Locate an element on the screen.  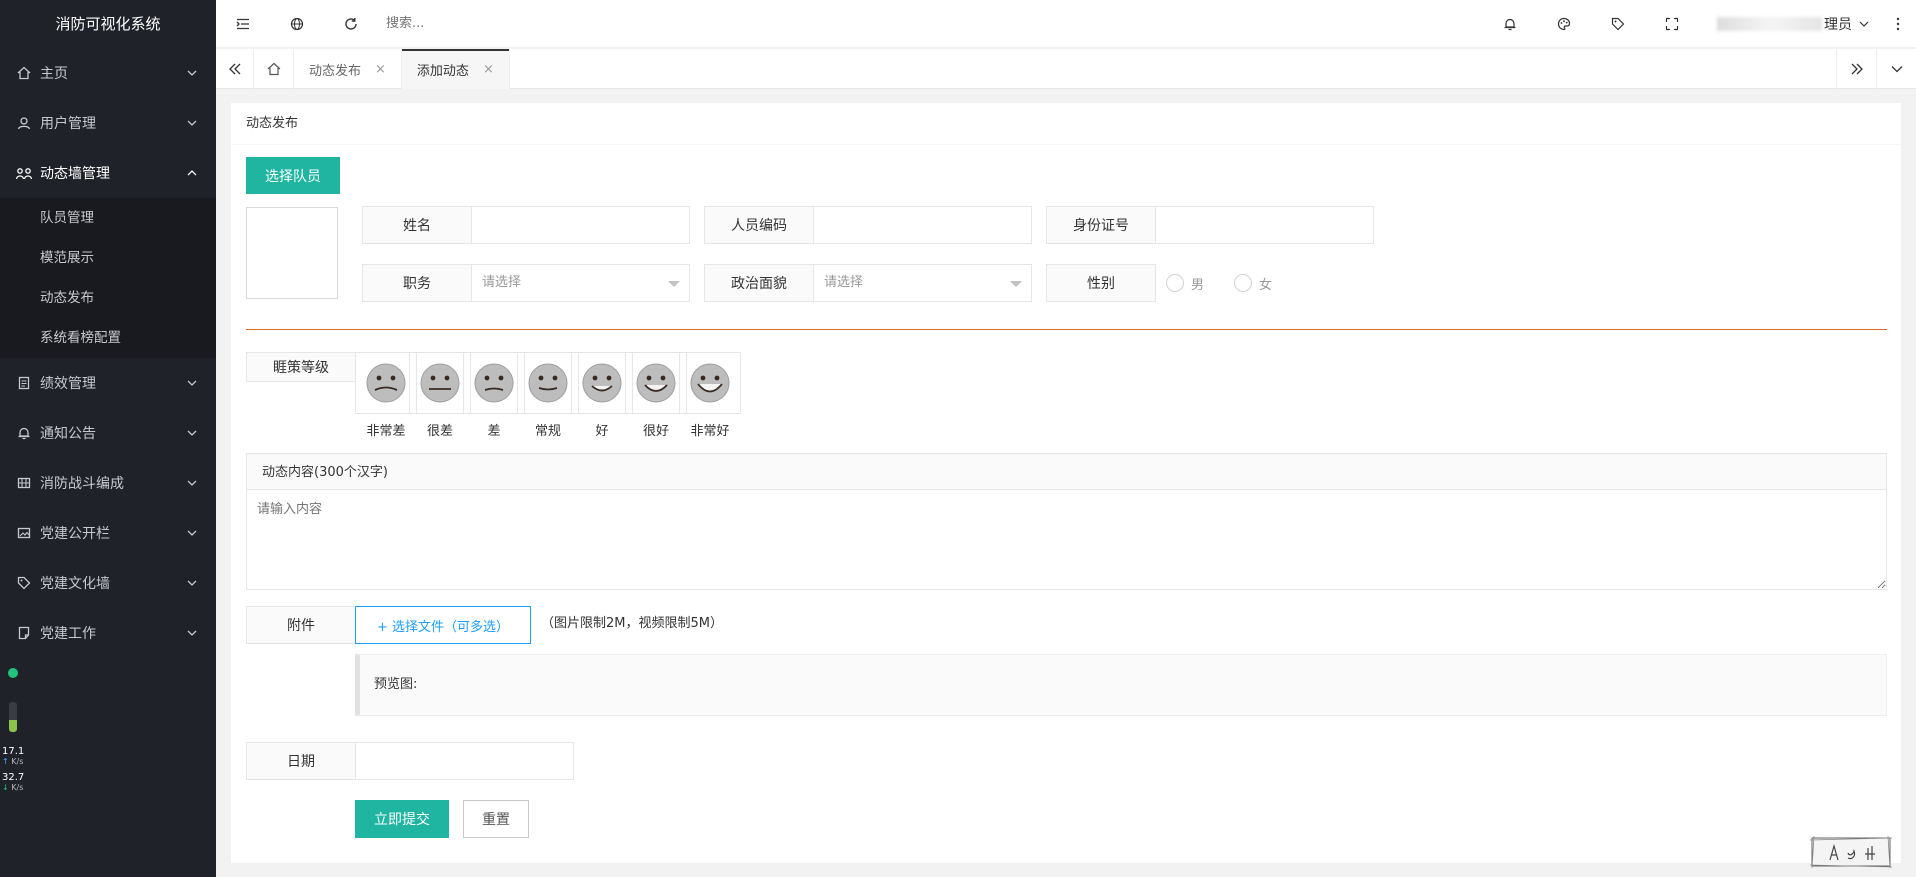
search-input is located at coordinates (486, 23).